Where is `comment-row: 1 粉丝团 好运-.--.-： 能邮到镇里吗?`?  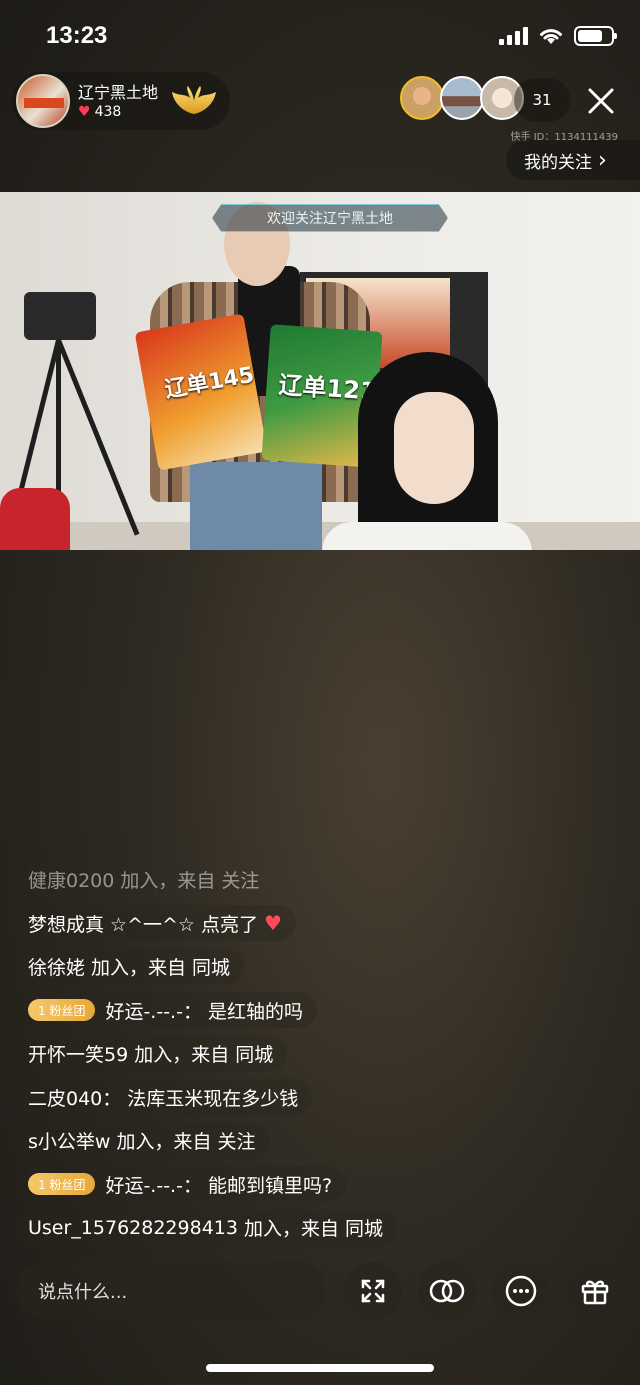 comment-row: 1 粉丝团 好运-.--.-： 能邮到镇里吗? is located at coordinates (316, 1185).